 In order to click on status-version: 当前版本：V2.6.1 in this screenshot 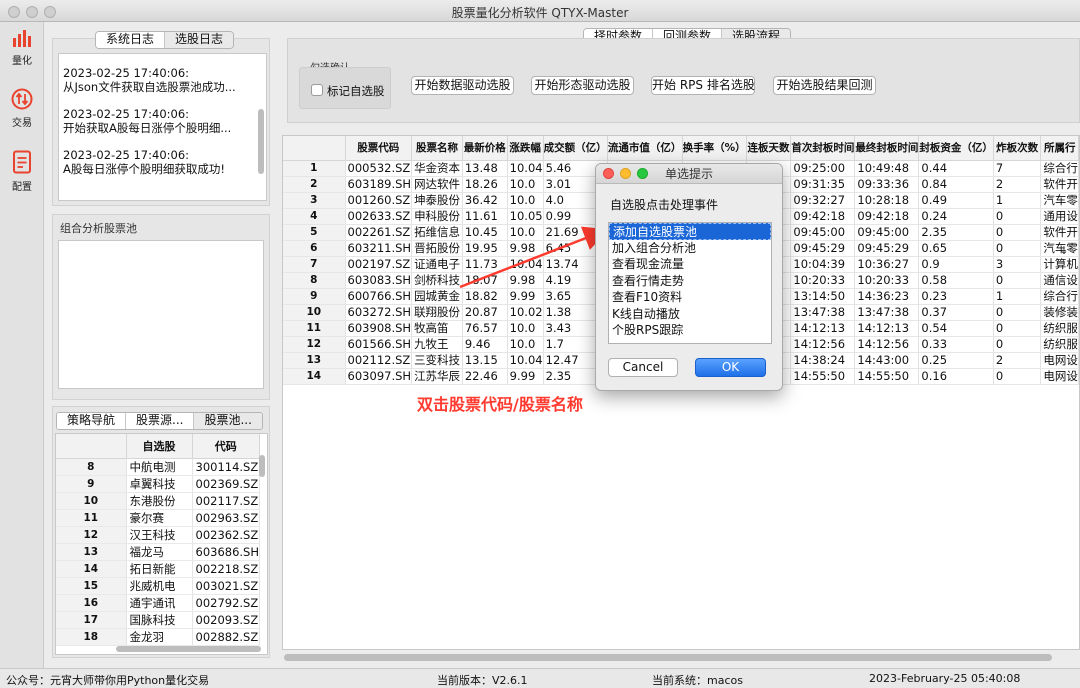, I will do `click(482, 680)`.